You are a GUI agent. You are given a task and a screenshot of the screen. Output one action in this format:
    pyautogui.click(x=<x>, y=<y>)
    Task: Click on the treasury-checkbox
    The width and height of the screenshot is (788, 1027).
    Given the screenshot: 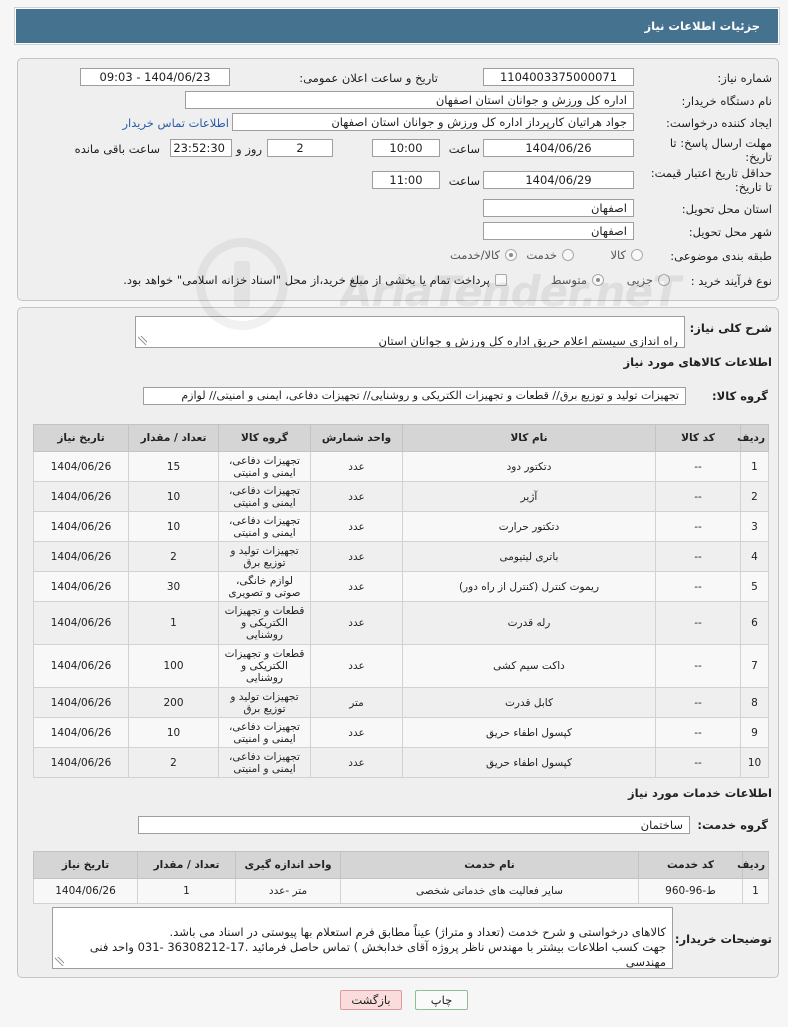 What is the action you would take?
    pyautogui.click(x=501, y=280)
    